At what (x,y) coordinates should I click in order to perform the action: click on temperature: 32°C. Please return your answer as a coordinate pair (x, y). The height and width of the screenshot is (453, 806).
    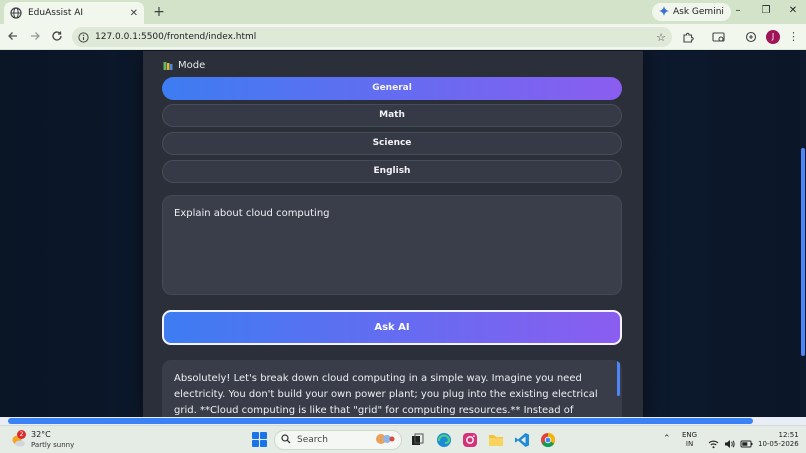
    Looking at the image, I should click on (41, 434).